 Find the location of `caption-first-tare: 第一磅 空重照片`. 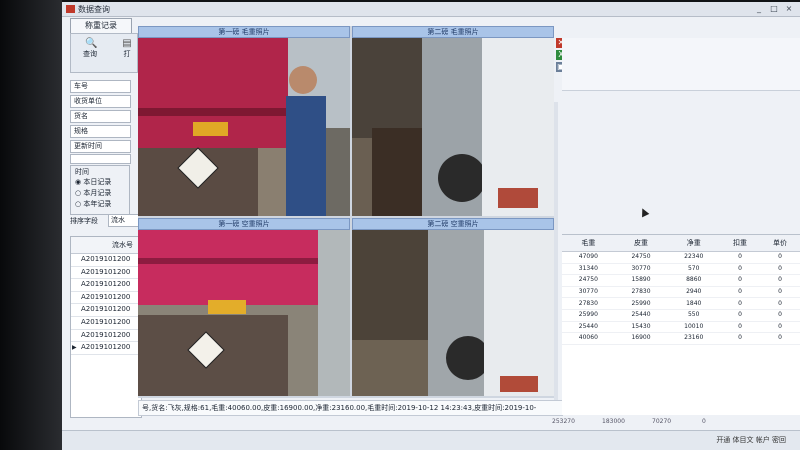

caption-first-tare: 第一磅 空重照片 is located at coordinates (244, 224).